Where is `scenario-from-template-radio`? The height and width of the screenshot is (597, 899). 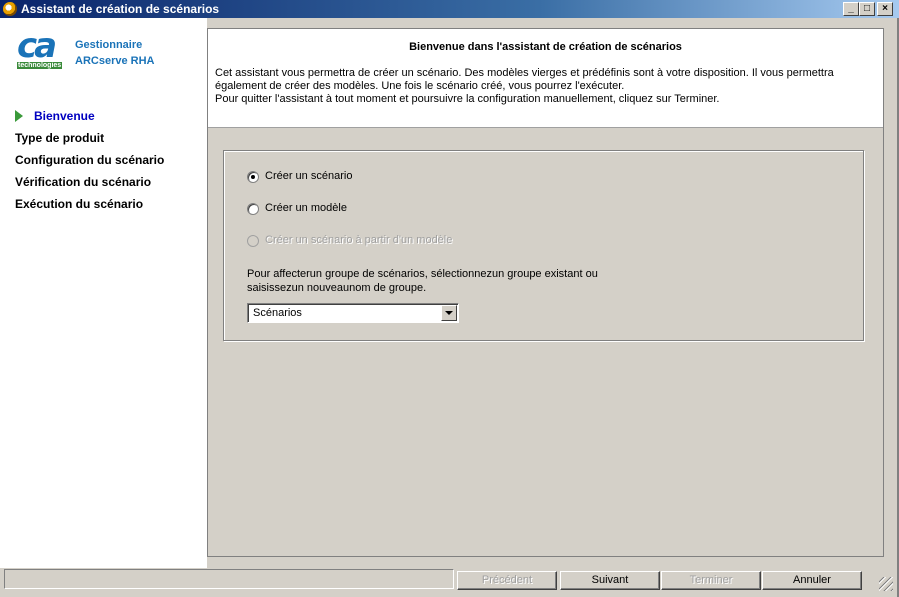 scenario-from-template-radio is located at coordinates (253, 241).